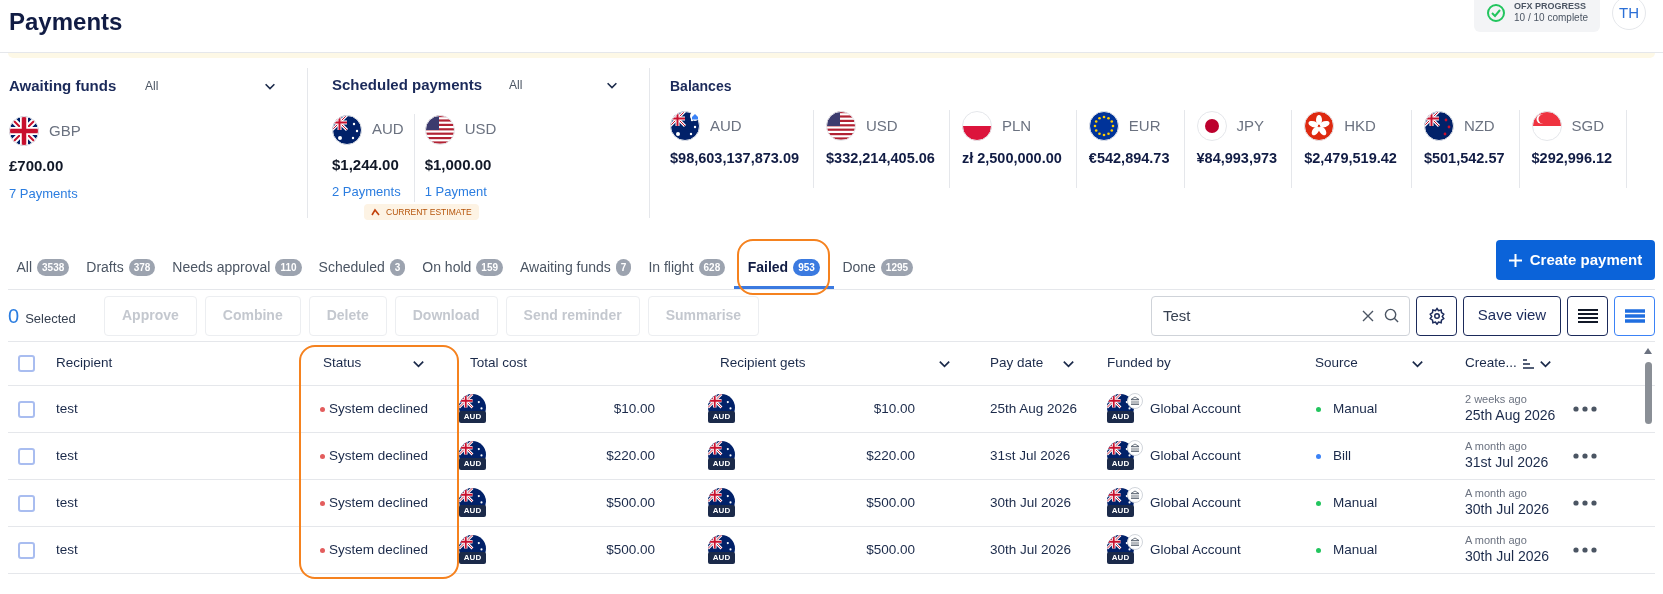 This screenshot has height=594, width=1663. What do you see at coordinates (1575, 260) in the screenshot?
I see `create-payment-button: Create payment` at bounding box center [1575, 260].